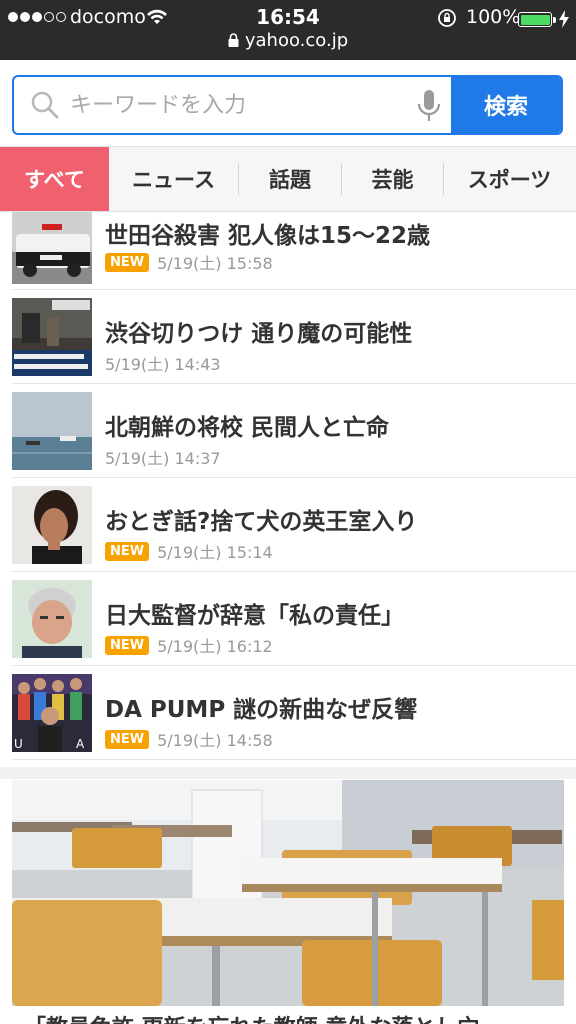 This screenshot has width=576, height=1024. I want to click on news-item: 日大監督が辞意「私の責任」 NEW 5/19(土) 16:12, so click(294, 619).